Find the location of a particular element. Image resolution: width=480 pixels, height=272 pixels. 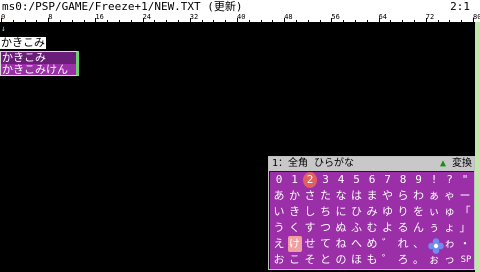

keyboard-key: ぃ is located at coordinates (434, 212).